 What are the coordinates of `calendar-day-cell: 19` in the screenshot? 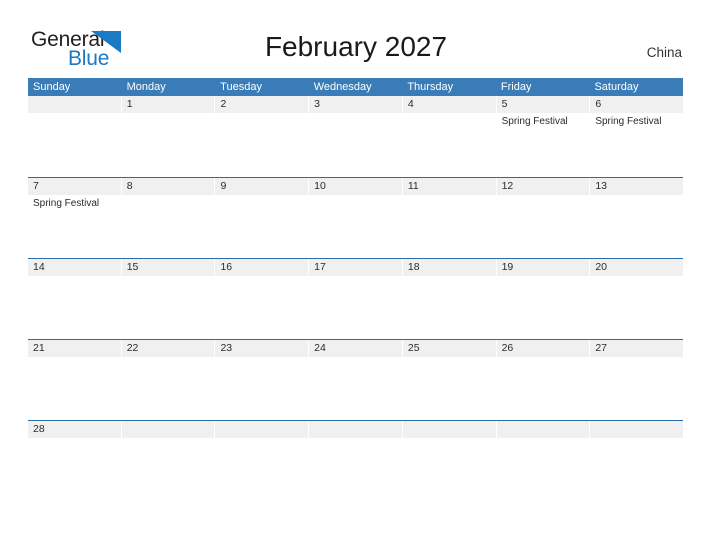 It's located at (543, 299).